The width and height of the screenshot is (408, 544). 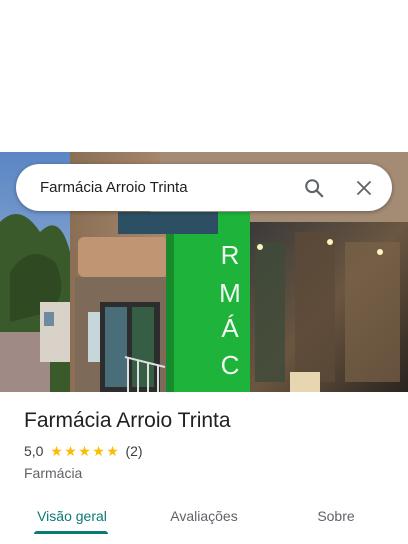 I want to click on tab-about: Sobre, so click(x=336, y=516).